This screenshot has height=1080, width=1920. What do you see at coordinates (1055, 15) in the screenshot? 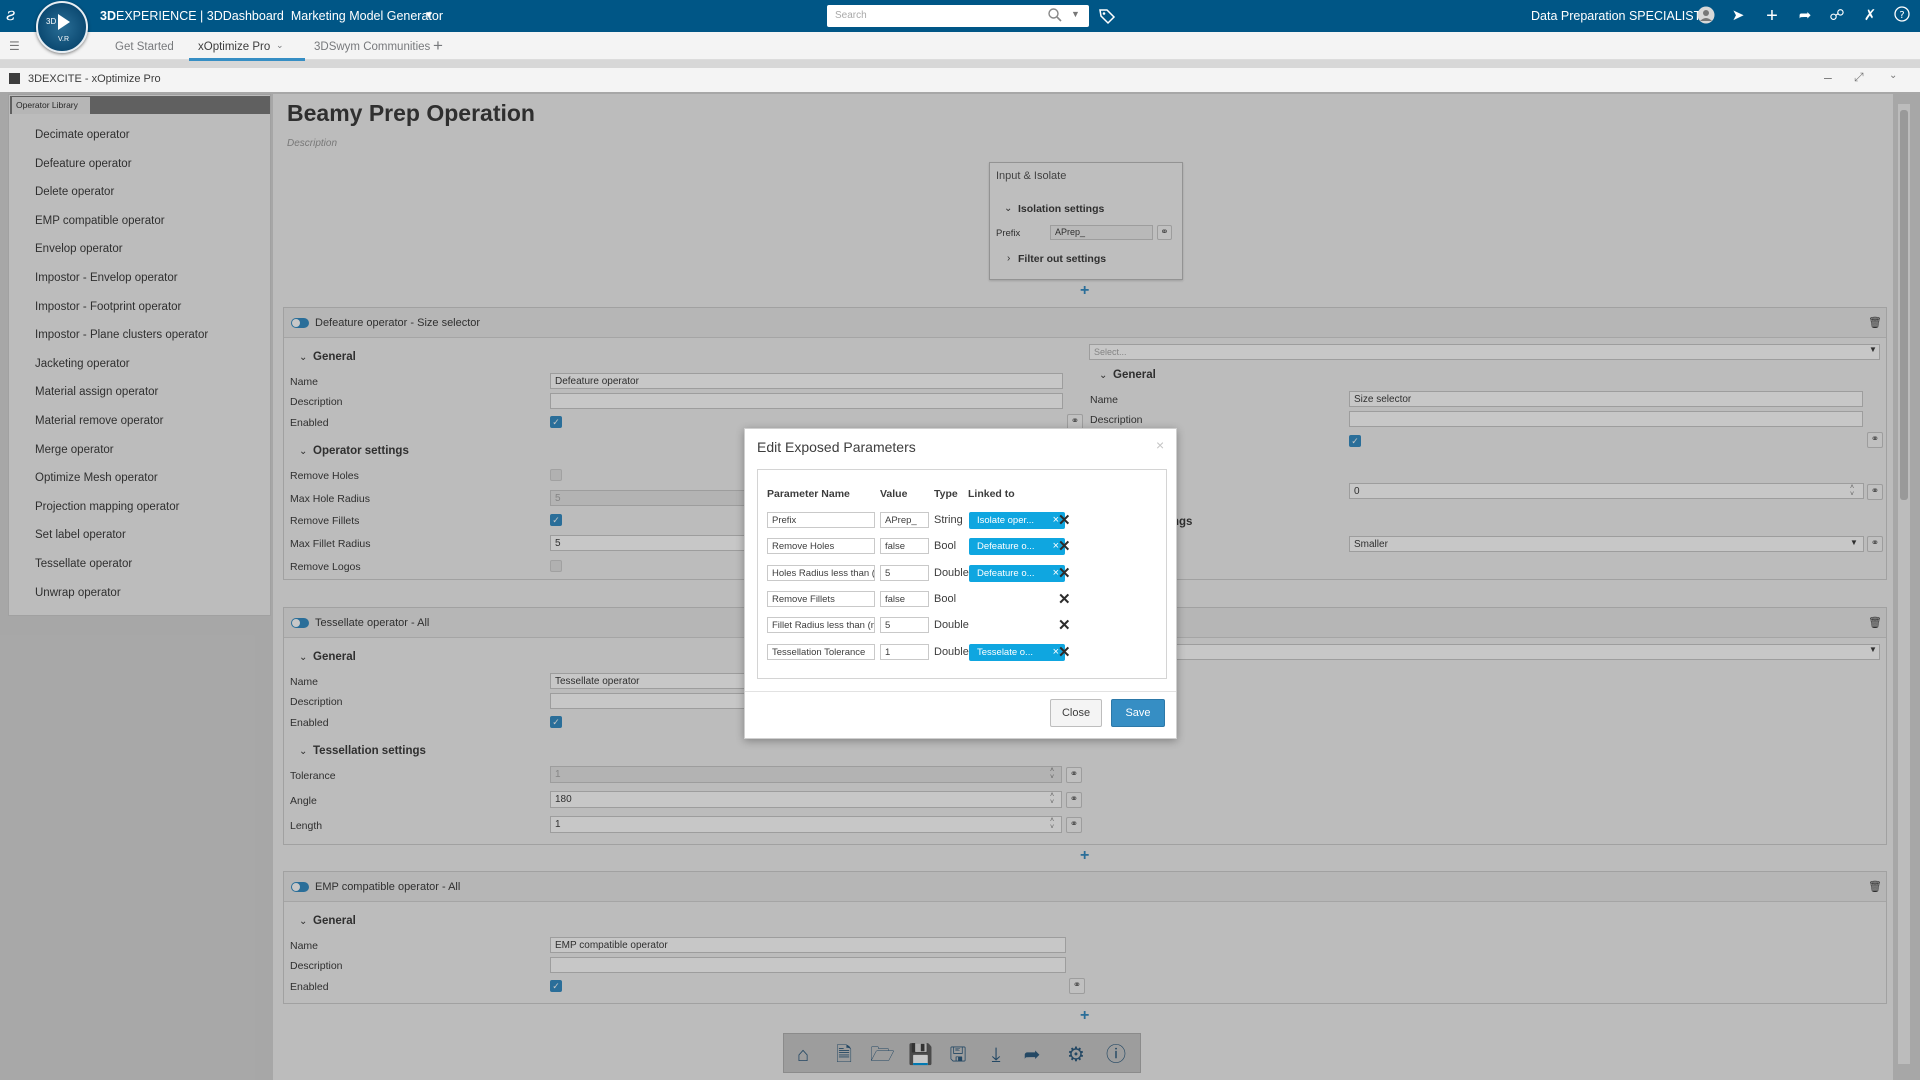
I see `search-icon` at bounding box center [1055, 15].